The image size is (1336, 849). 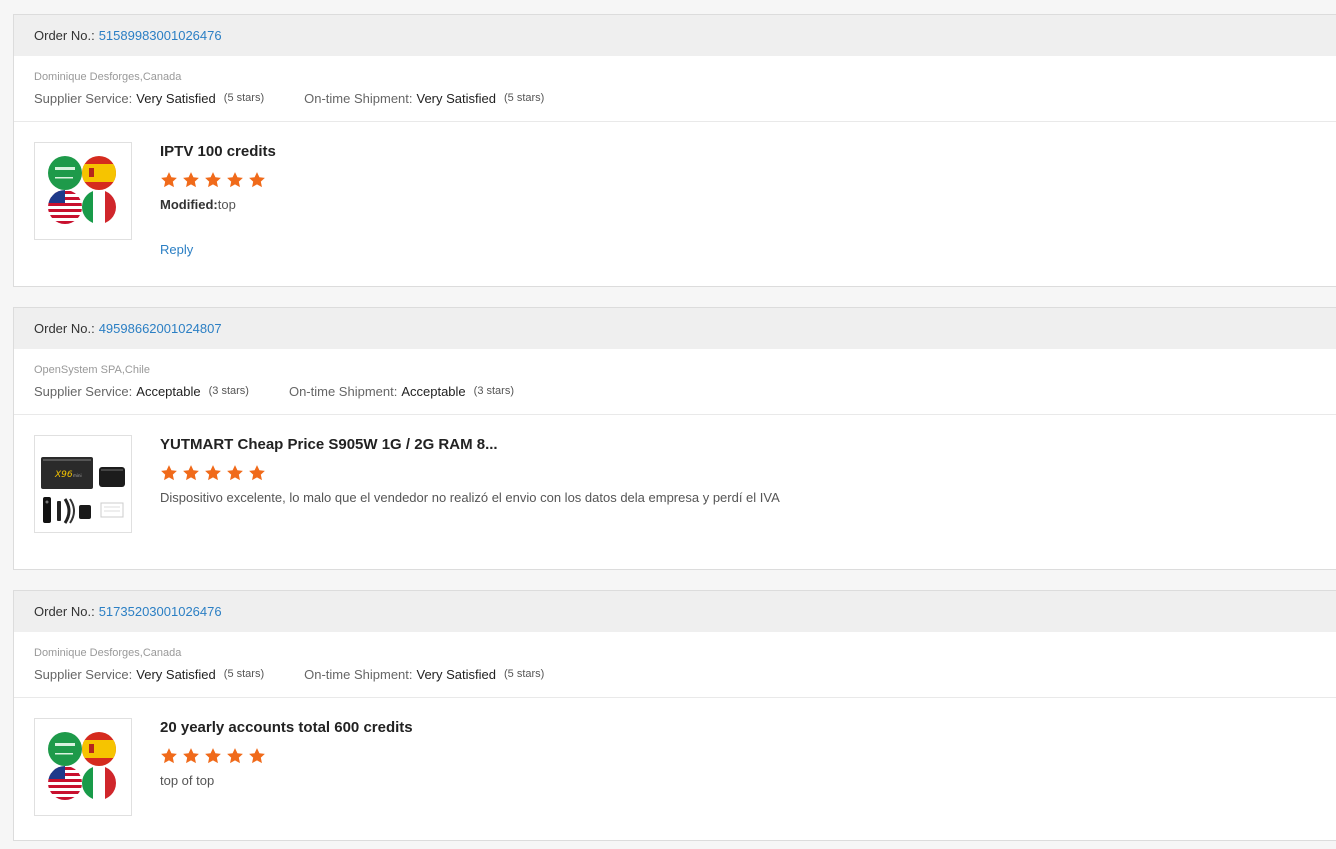 I want to click on svg-text: X96, so click(x=63, y=475).